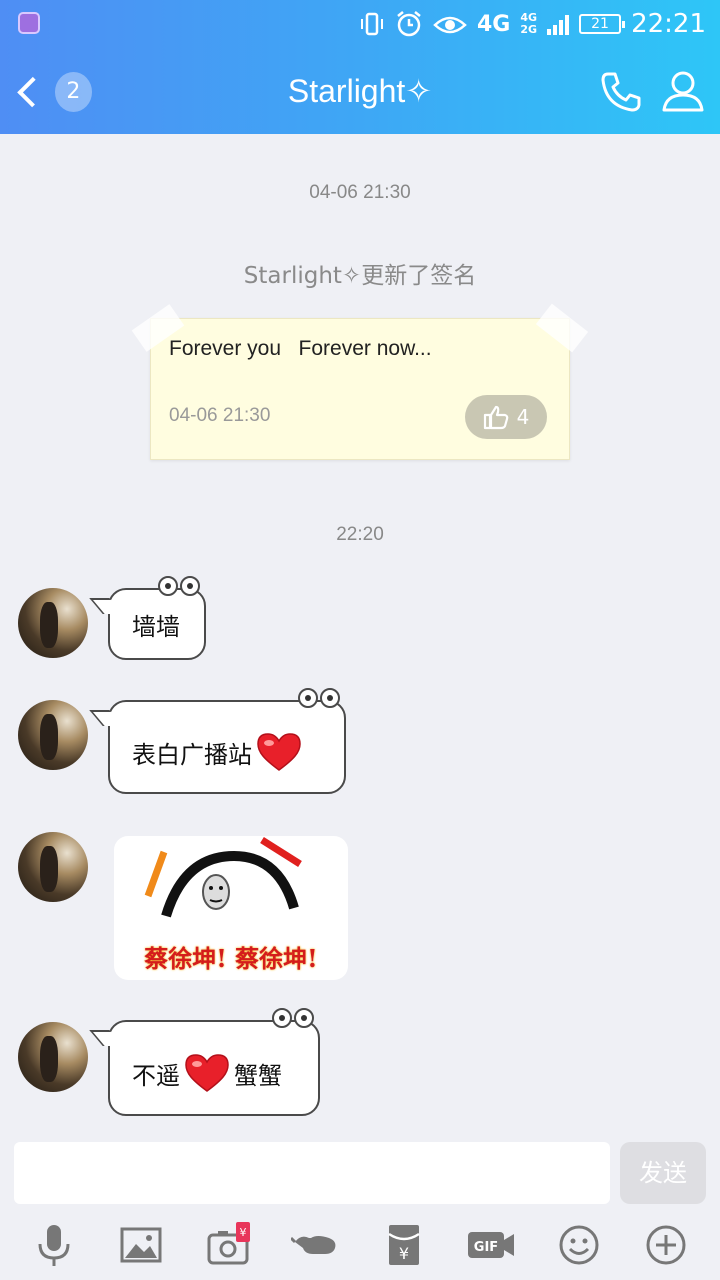 Image resolution: width=720 pixels, height=1280 pixels. I want to click on send-button: 发送, so click(663, 1173).